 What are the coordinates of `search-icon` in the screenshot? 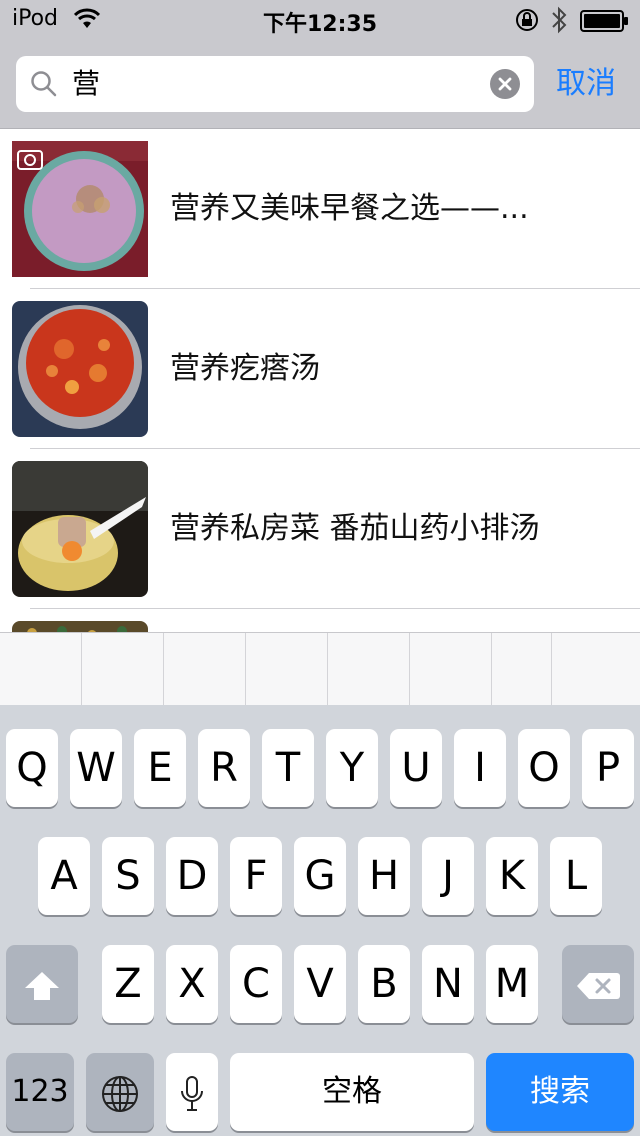 It's located at (44, 86).